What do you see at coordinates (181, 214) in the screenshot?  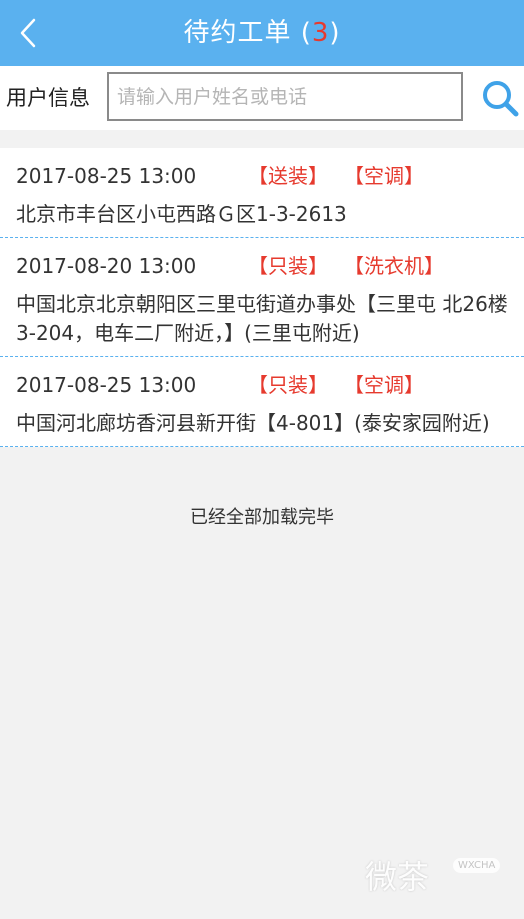 I see `order-address: 北京市丰台区小屯西路Ｇ区1-3-2613` at bounding box center [181, 214].